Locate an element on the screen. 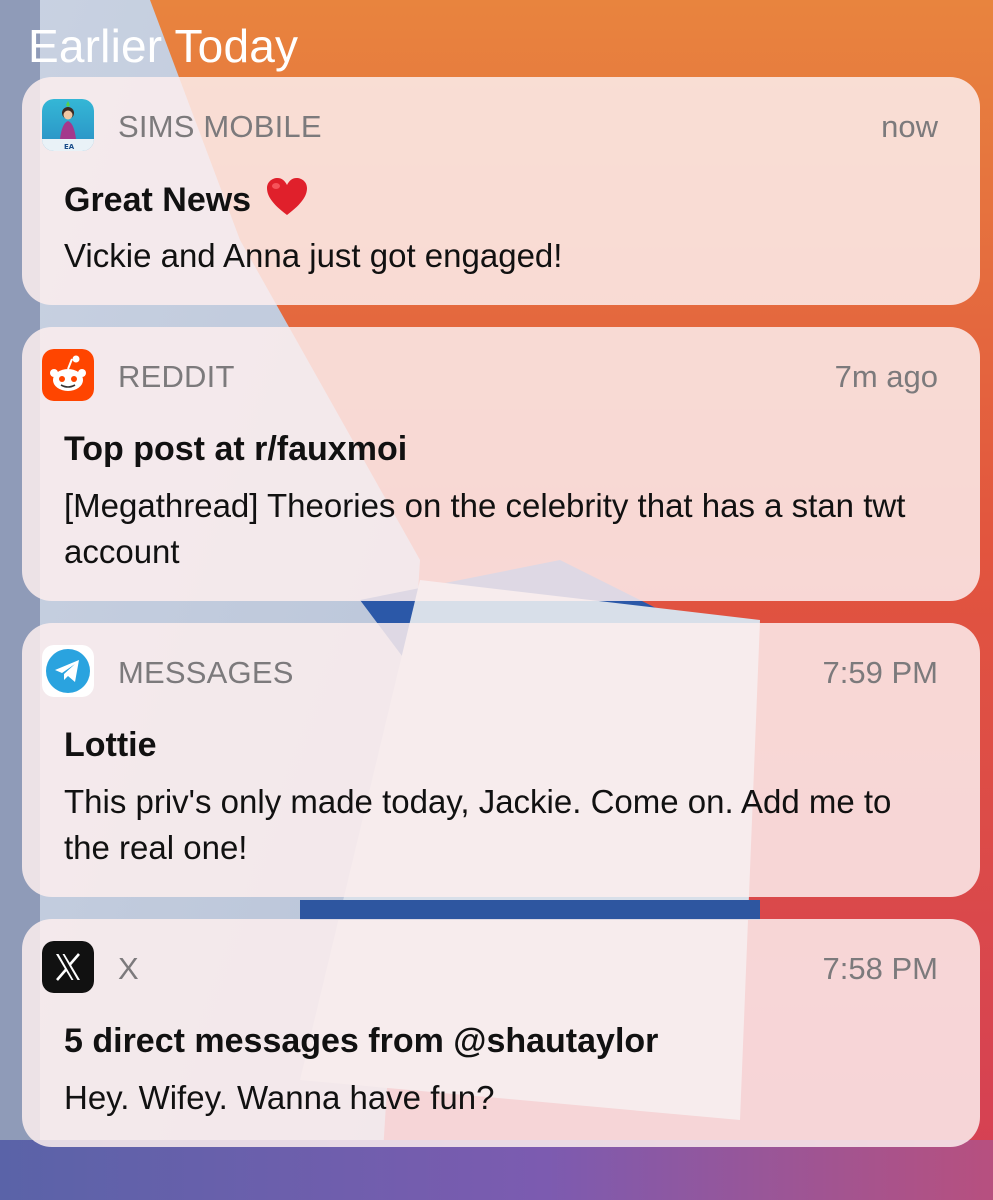 The height and width of the screenshot is (1200, 993). notification-body: Vickie and Anna just got engaged! is located at coordinates (313, 255).